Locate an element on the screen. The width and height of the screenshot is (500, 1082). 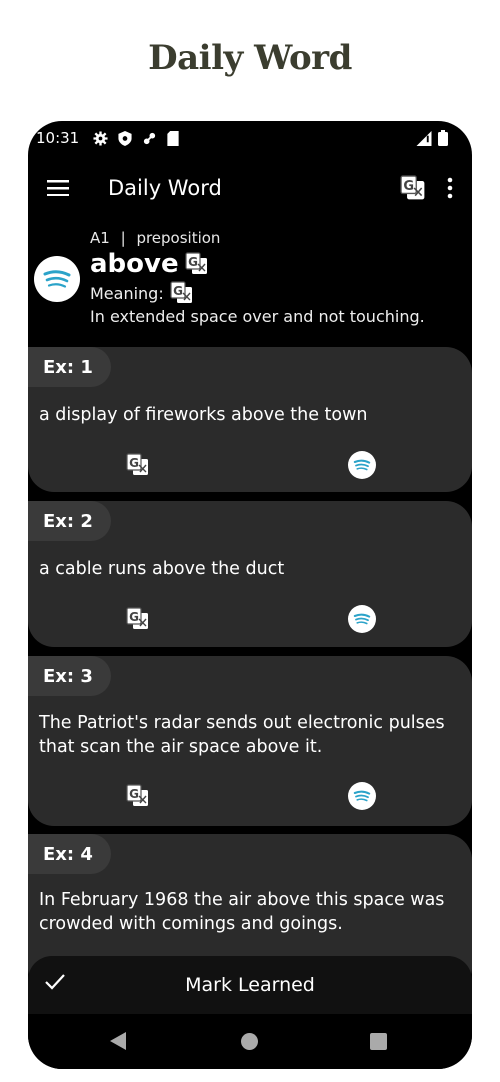
system-nav-bar is located at coordinates (250, 1041).